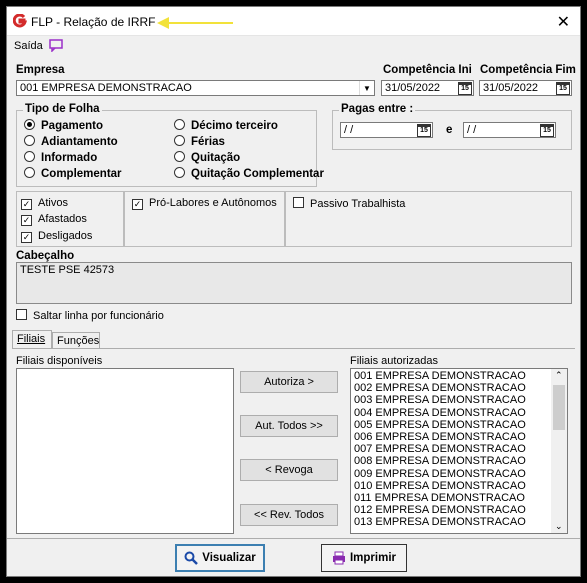  Describe the element at coordinates (53, 203) in the screenshot. I see `checkbox-label: Ativos` at that location.